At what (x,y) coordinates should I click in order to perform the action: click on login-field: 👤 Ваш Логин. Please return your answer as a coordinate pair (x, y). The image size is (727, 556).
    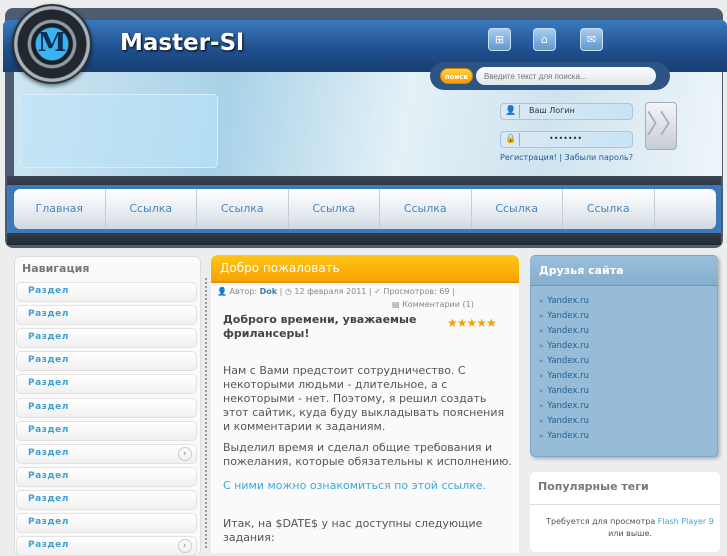
    Looking at the image, I should click on (566, 111).